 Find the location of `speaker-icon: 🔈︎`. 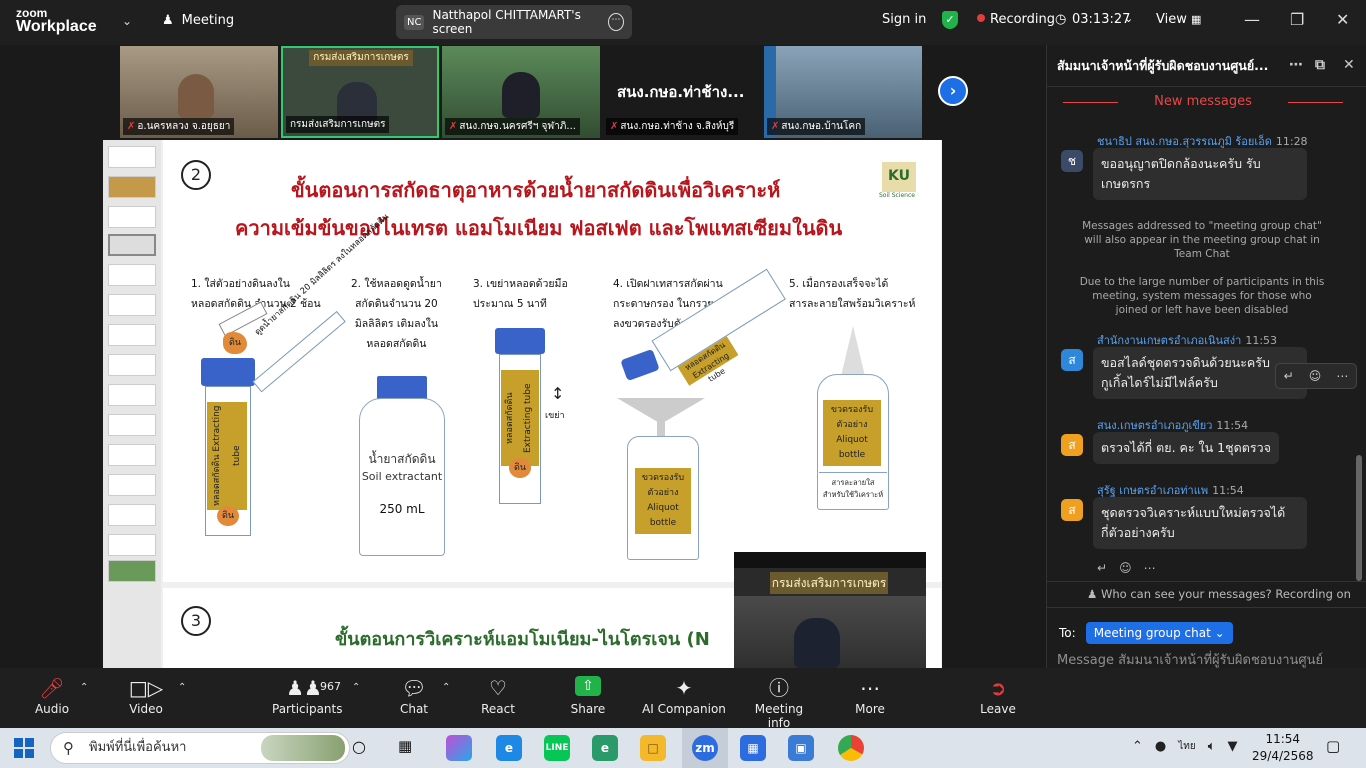

speaker-icon: 🔈︎ is located at coordinates (1212, 746).